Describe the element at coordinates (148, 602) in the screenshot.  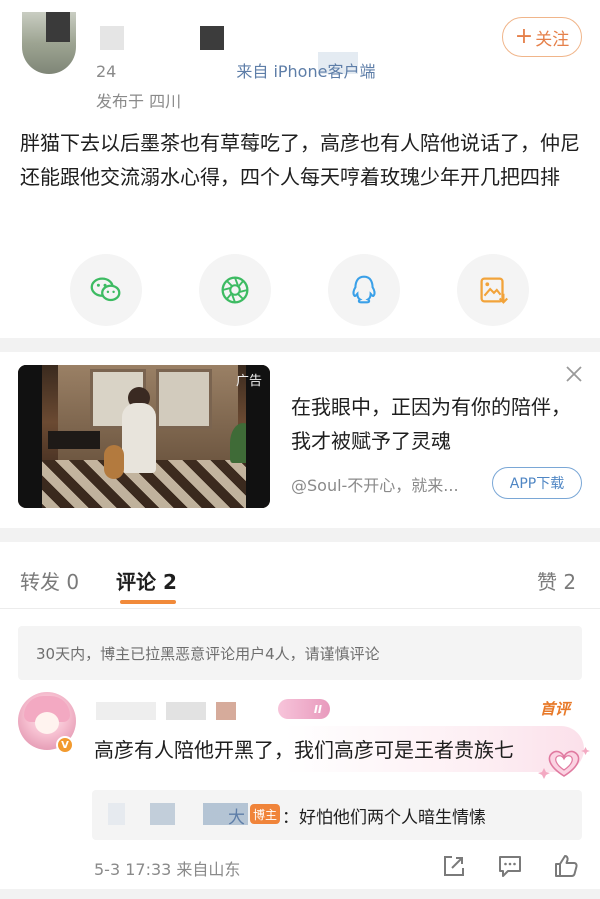
I see `active-tab-indicator` at that location.